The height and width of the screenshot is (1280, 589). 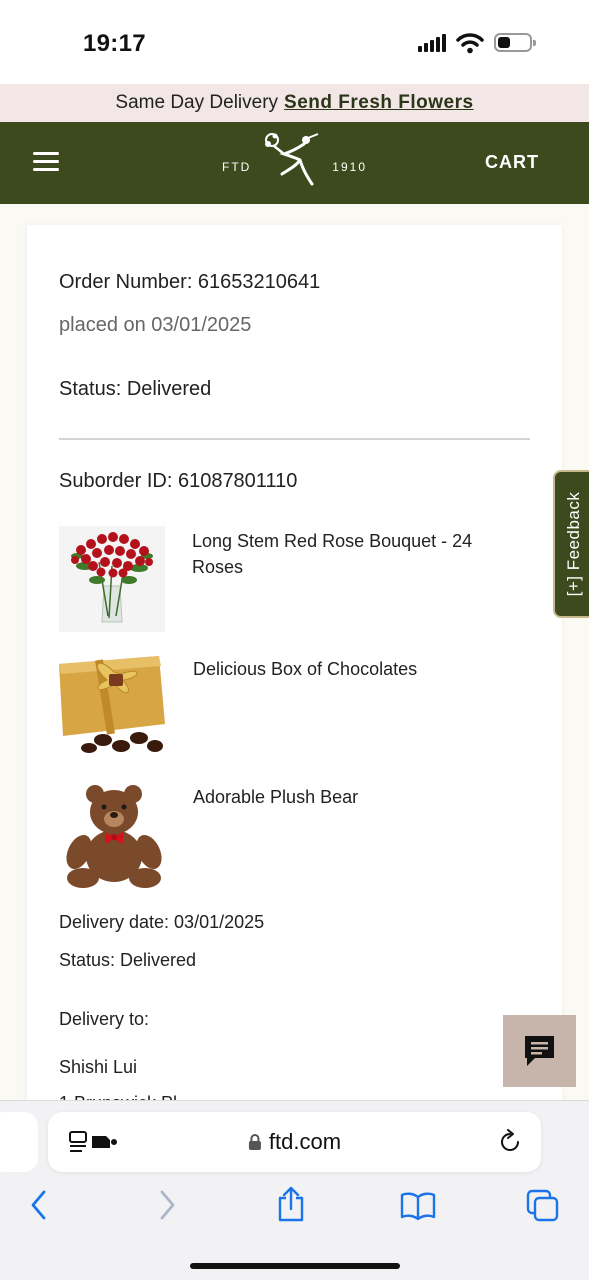 What do you see at coordinates (573, 544) in the screenshot?
I see `feedback-label: [+] Feedback` at bounding box center [573, 544].